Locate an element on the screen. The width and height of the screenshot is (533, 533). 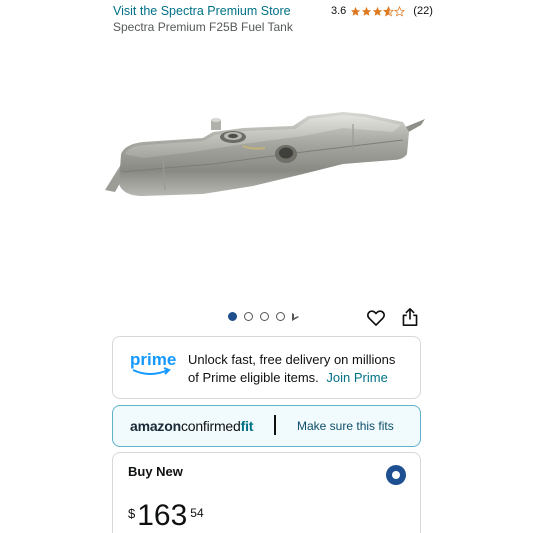
carousel-dots is located at coordinates (263, 316).